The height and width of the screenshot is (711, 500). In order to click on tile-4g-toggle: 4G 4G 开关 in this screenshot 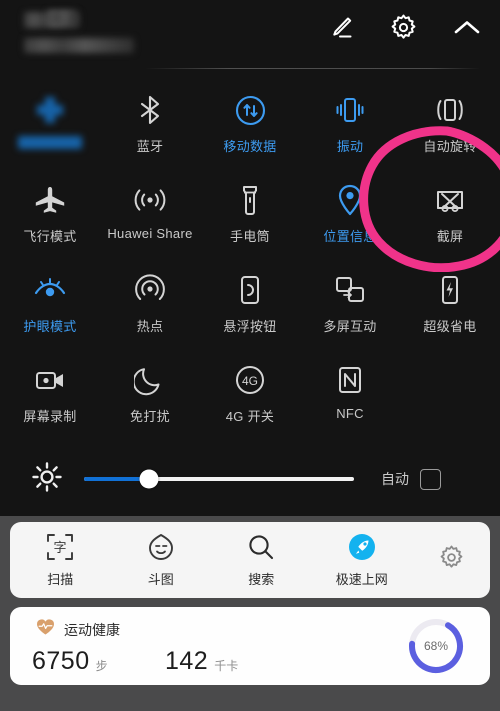, I will do `click(250, 395)`.